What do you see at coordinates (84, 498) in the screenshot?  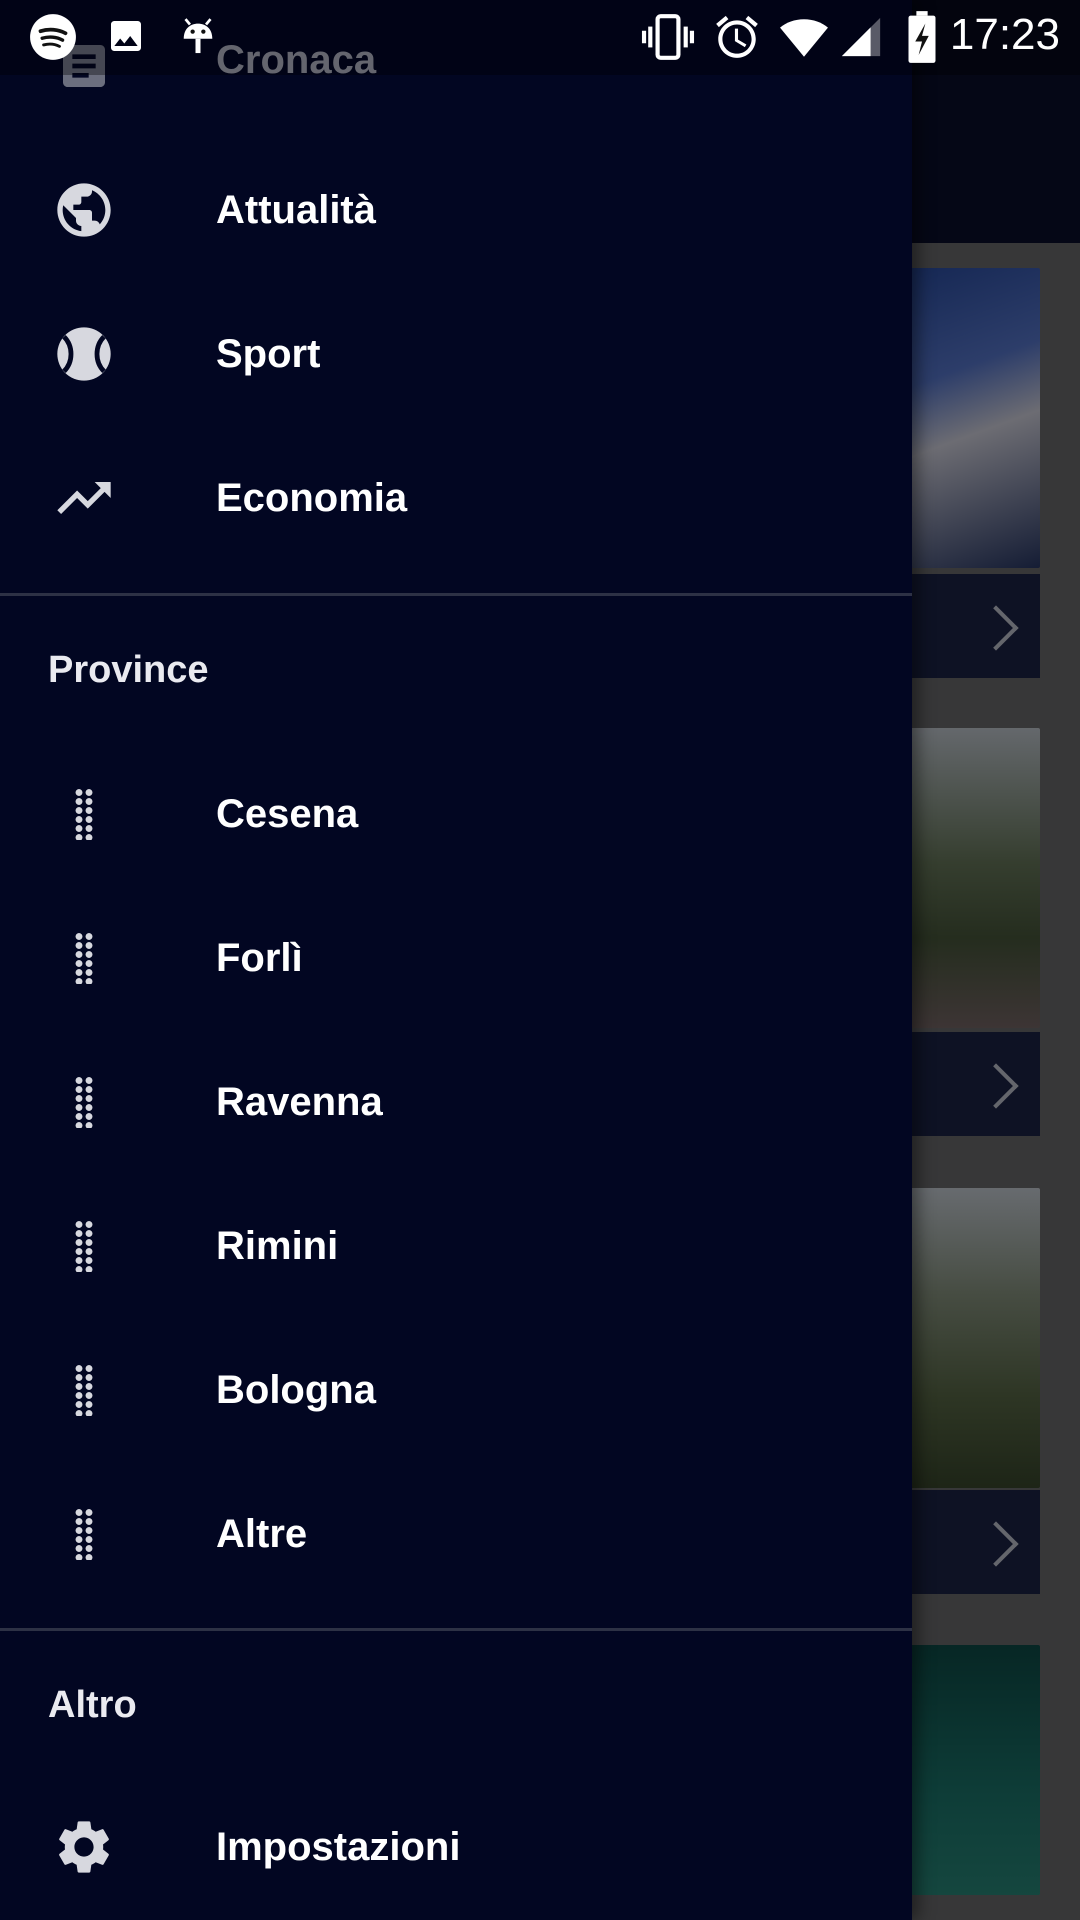 I see `trending-up-icon` at bounding box center [84, 498].